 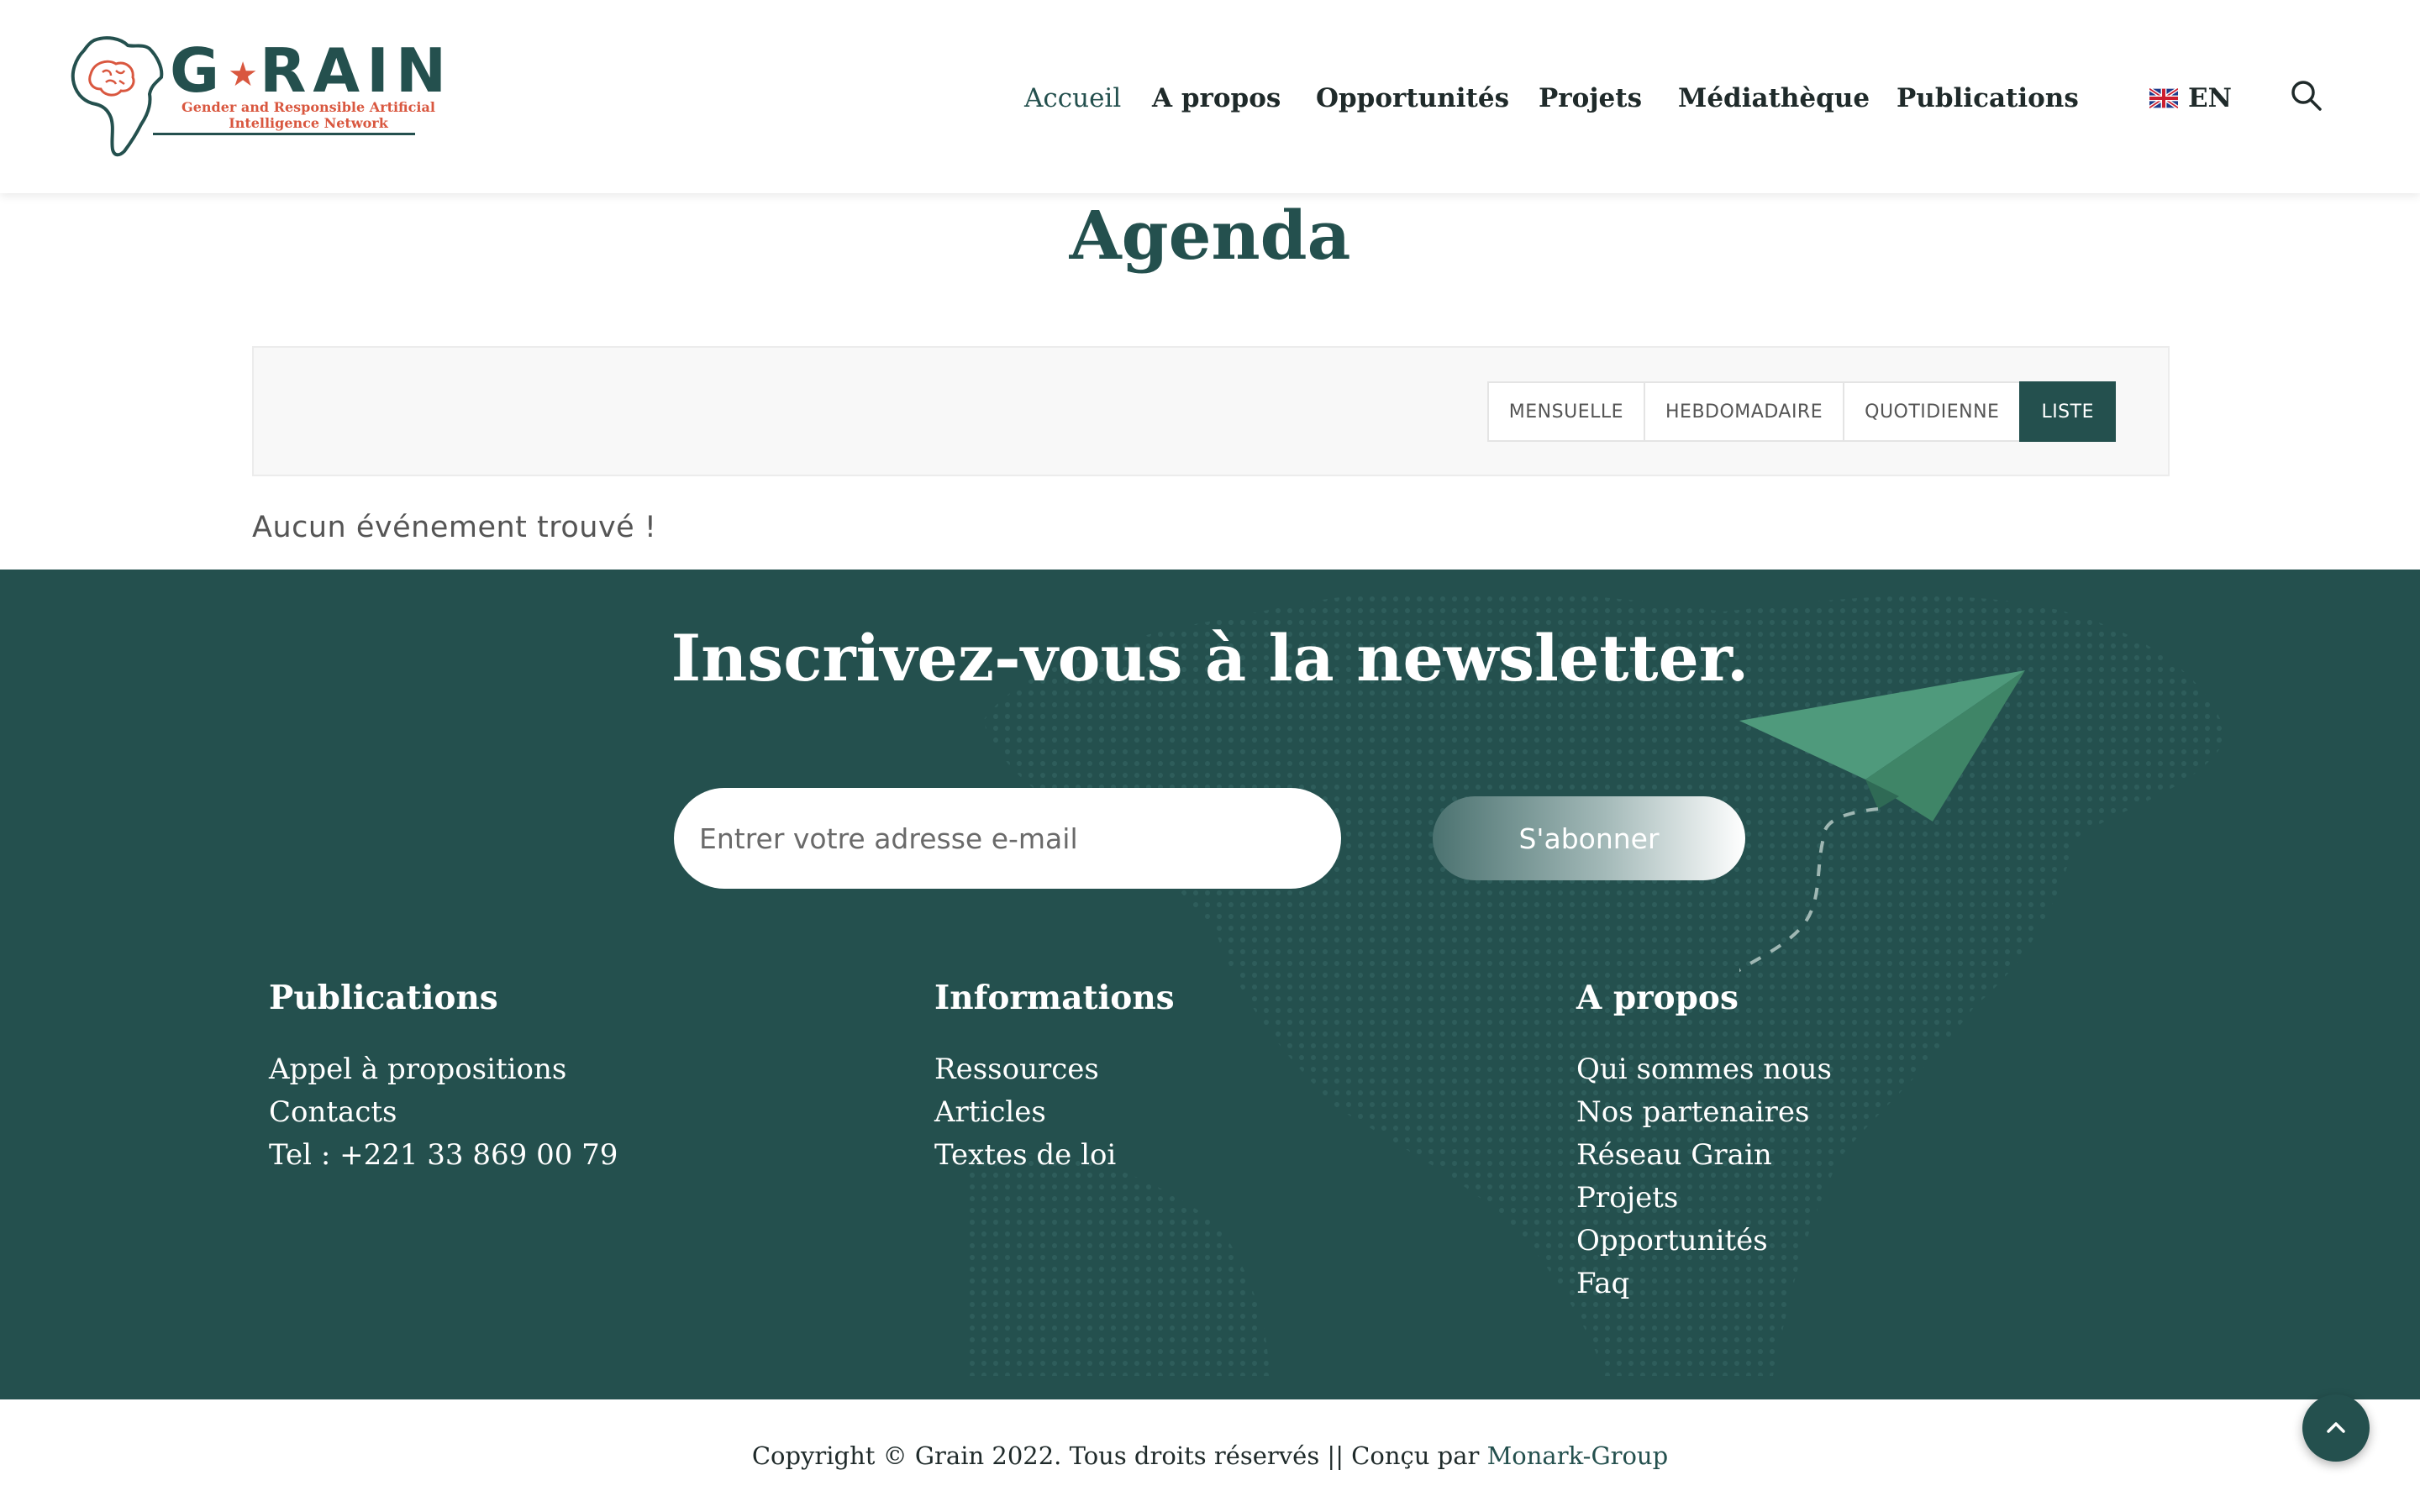 What do you see at coordinates (284, 134) in the screenshot?
I see `logo-underline` at bounding box center [284, 134].